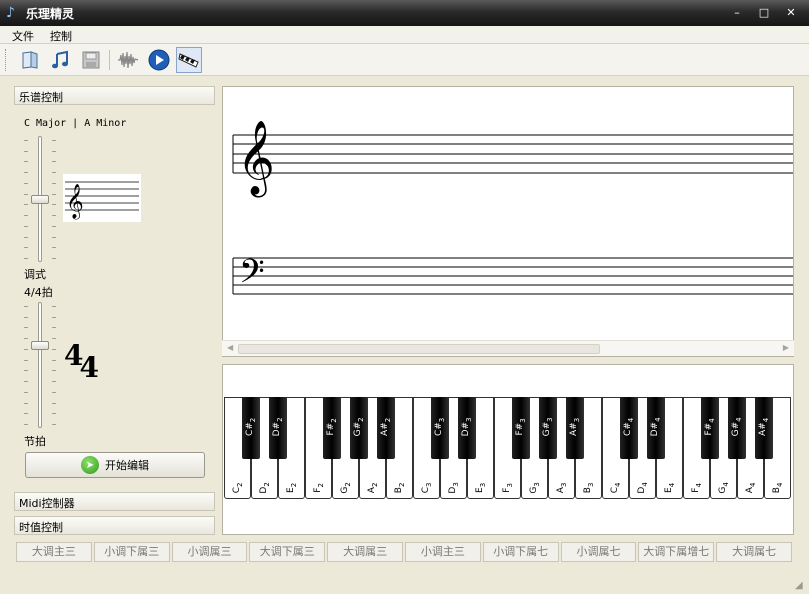 This screenshot has height=594, width=809. Describe the element at coordinates (520, 552) in the screenshot. I see `chord-button: 小调下属七` at that location.